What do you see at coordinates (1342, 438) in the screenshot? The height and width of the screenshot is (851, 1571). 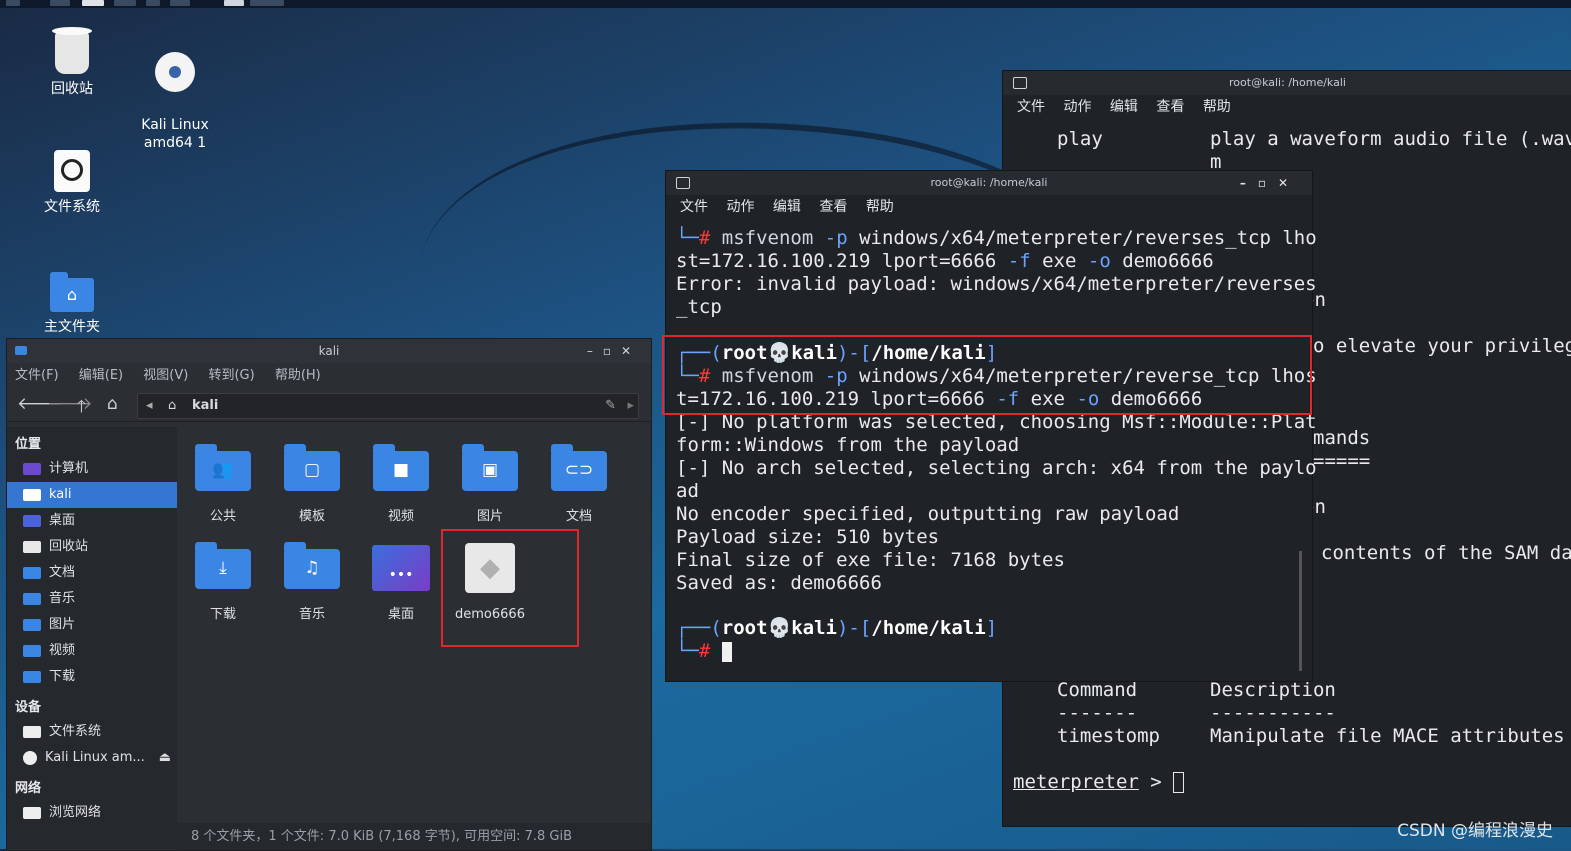 I see `term-line: mands` at bounding box center [1342, 438].